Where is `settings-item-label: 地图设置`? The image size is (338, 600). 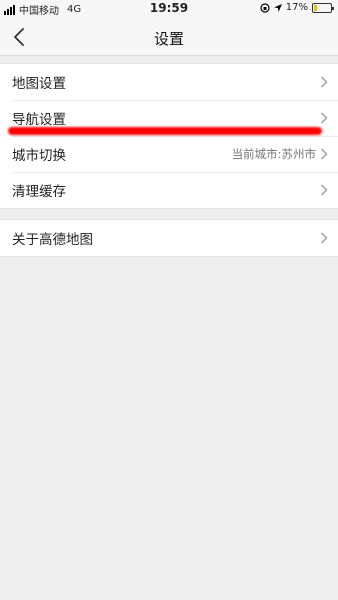 settings-item-label: 地图设置 is located at coordinates (39, 84).